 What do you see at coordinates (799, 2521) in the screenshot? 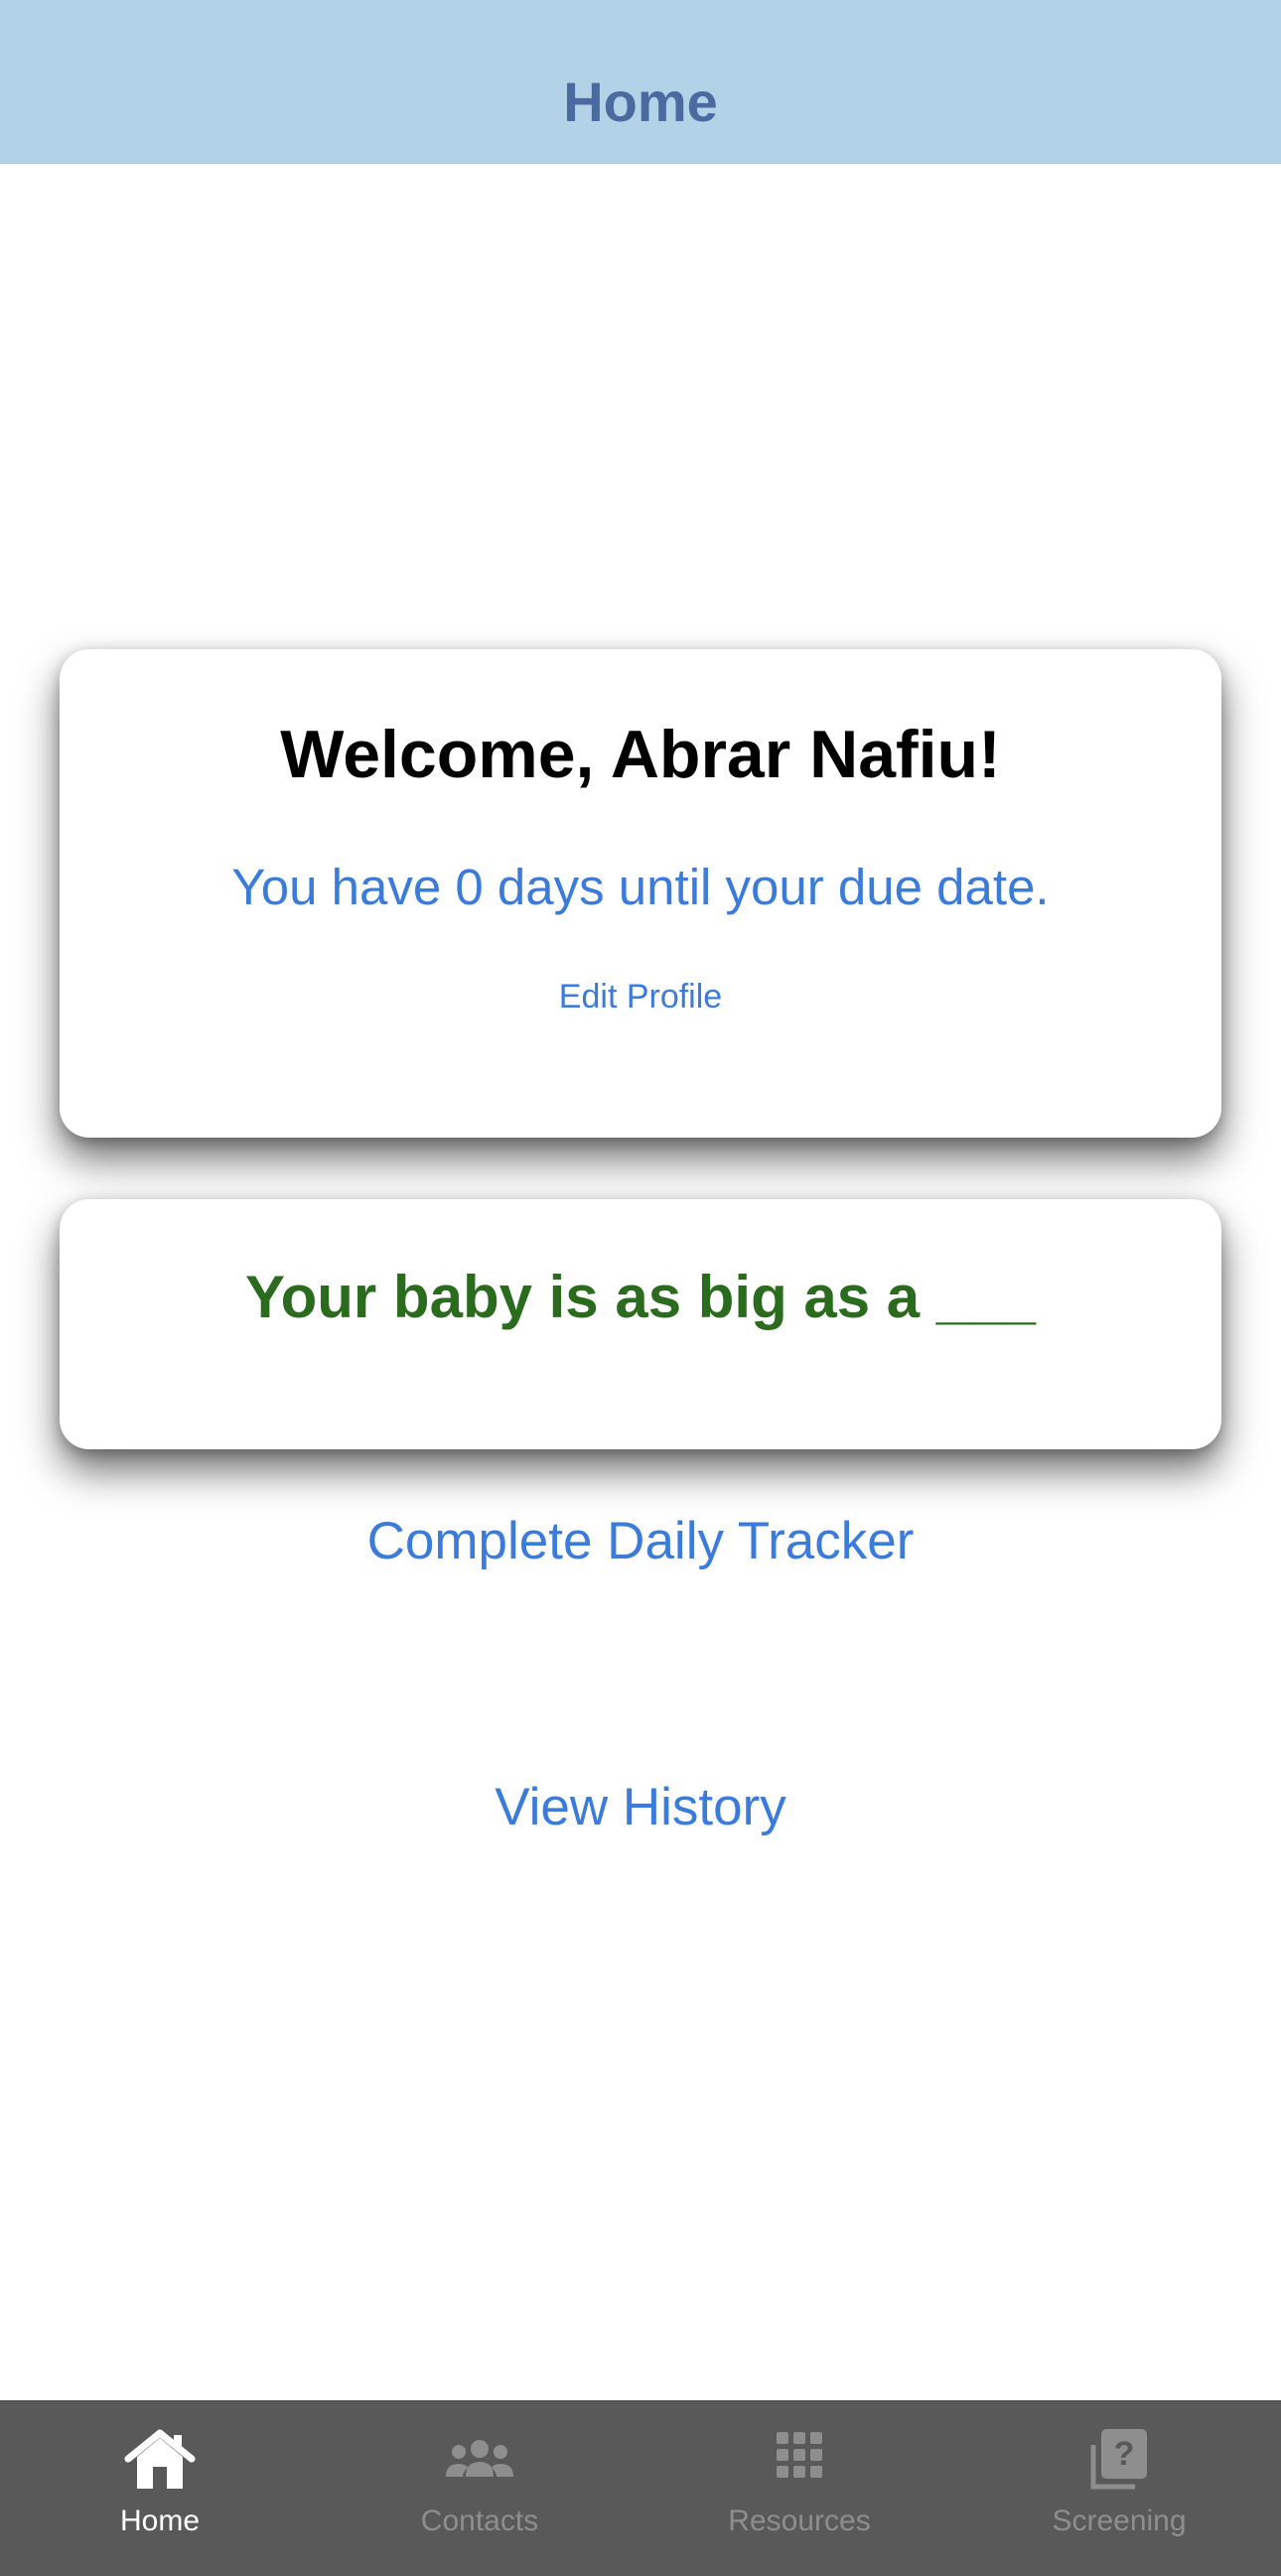
I see `tab-label-resources: Resources` at bounding box center [799, 2521].